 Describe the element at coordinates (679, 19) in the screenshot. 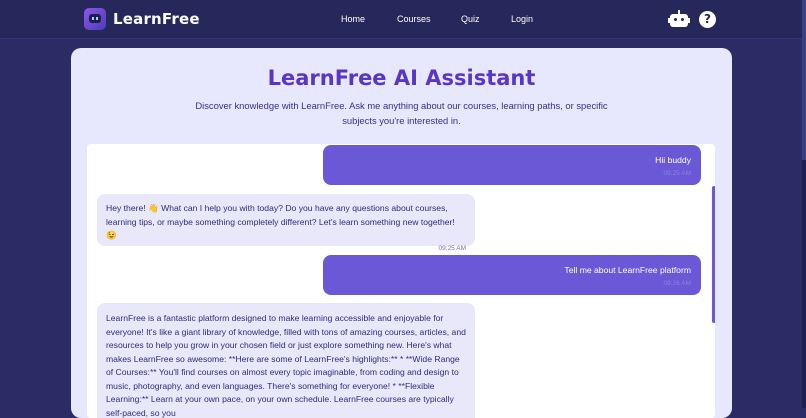

I see `robot-icon` at that location.